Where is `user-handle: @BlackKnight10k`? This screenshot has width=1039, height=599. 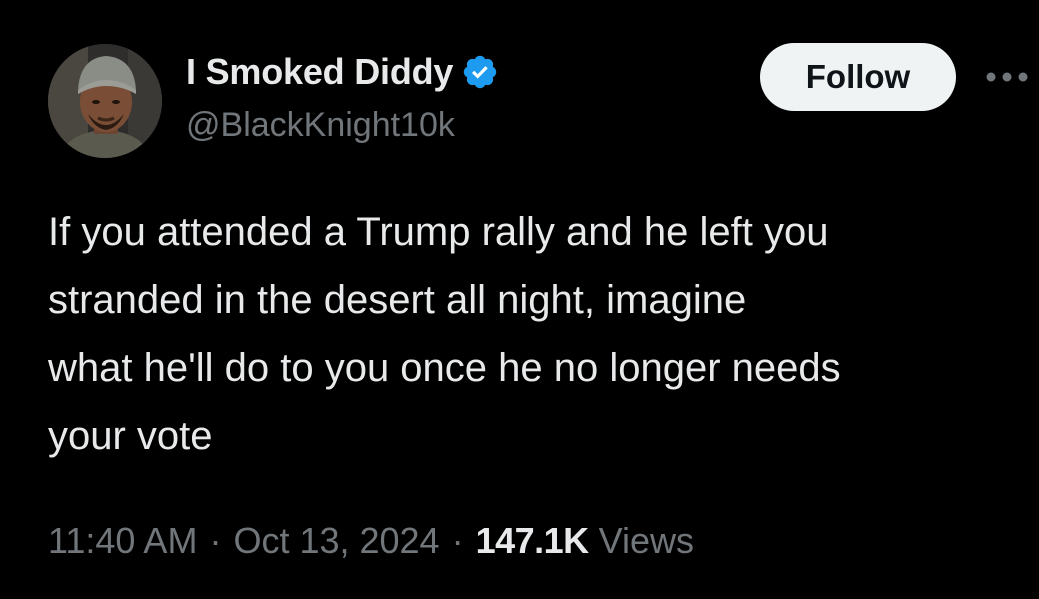 user-handle: @BlackKnight10k is located at coordinates (320, 125).